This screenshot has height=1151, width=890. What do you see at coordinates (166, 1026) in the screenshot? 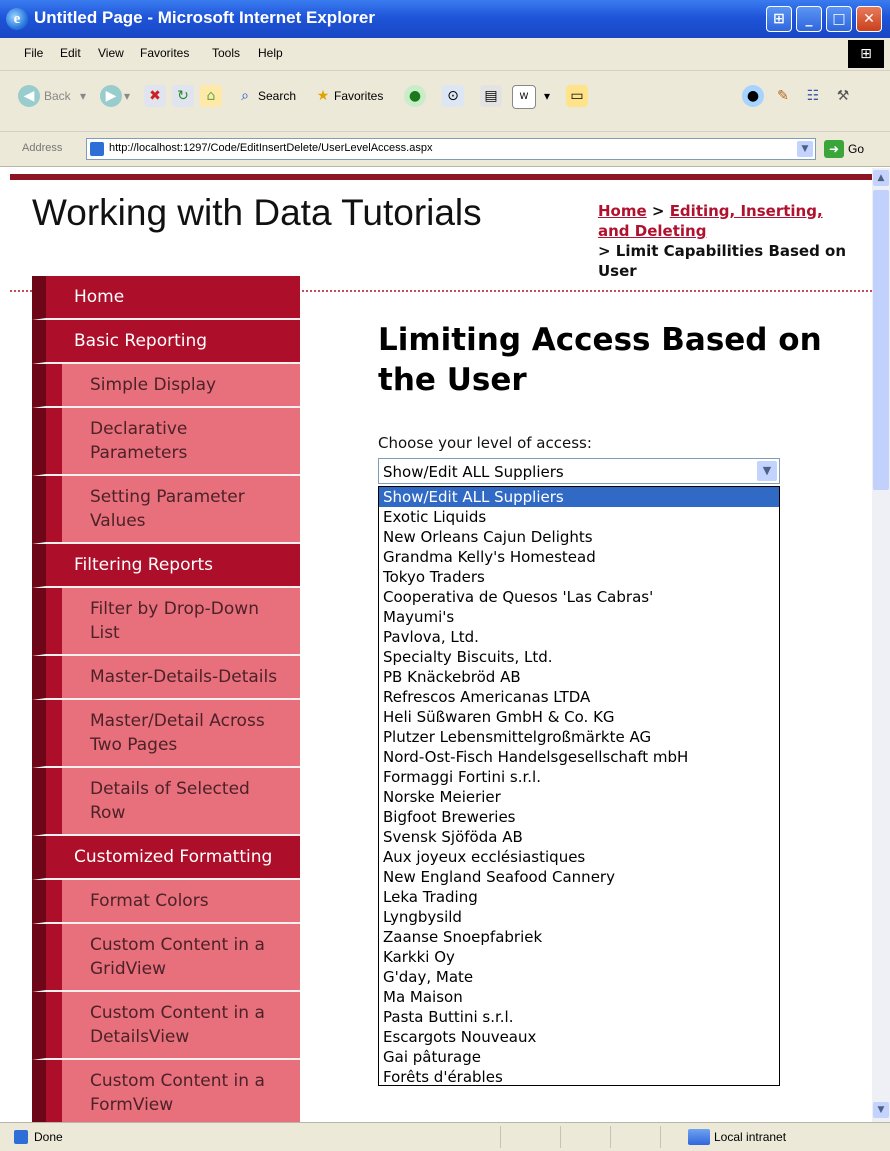
I see `sidebar-item-custom-content-in-a-detailsview: Custom Content in a DetailsView` at bounding box center [166, 1026].